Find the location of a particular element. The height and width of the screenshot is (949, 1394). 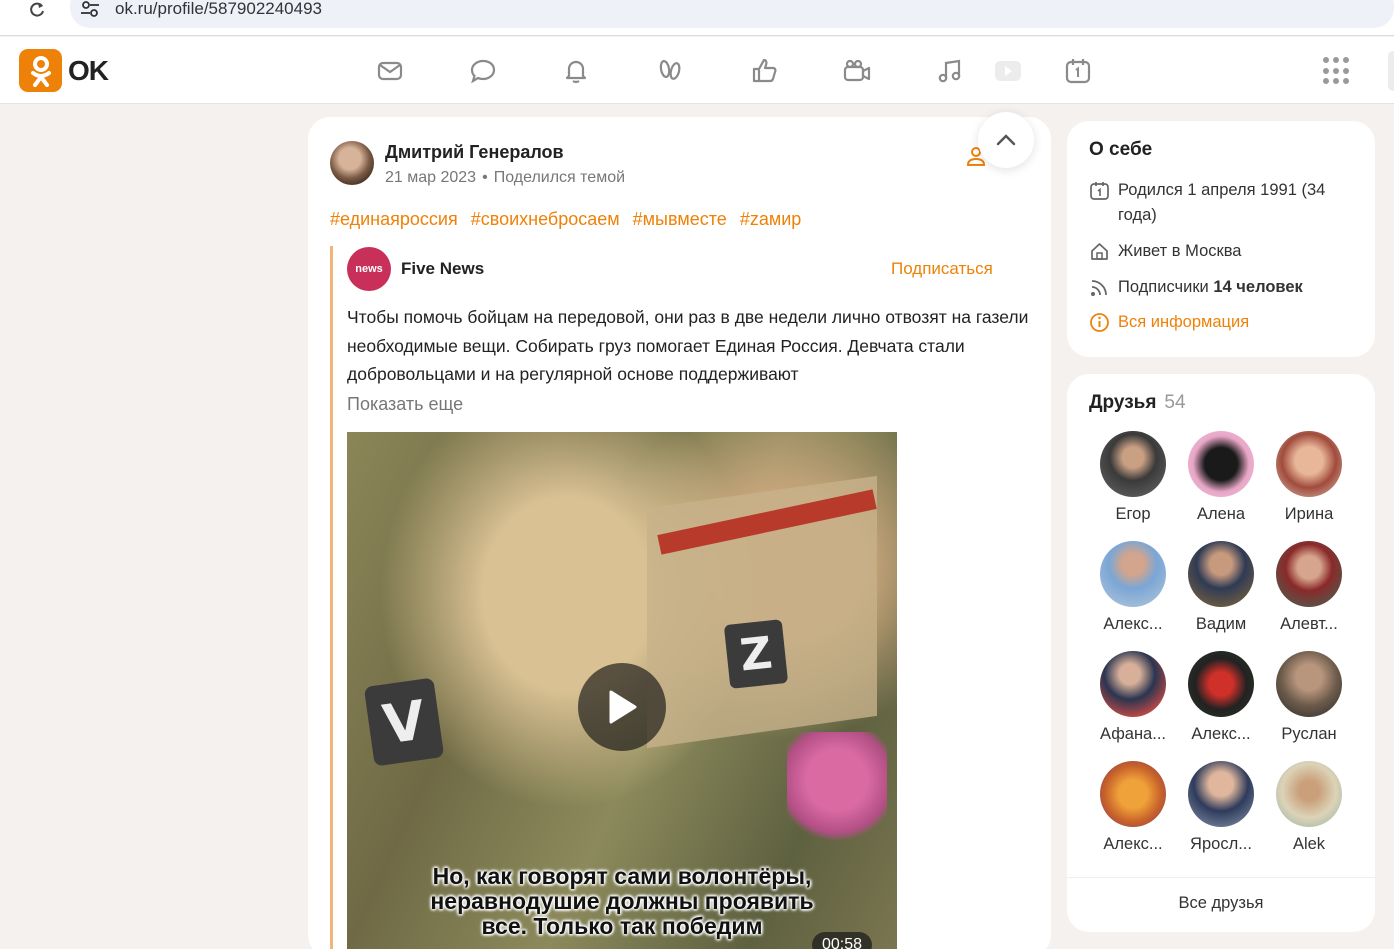

chat-icon is located at coordinates (483, 71).